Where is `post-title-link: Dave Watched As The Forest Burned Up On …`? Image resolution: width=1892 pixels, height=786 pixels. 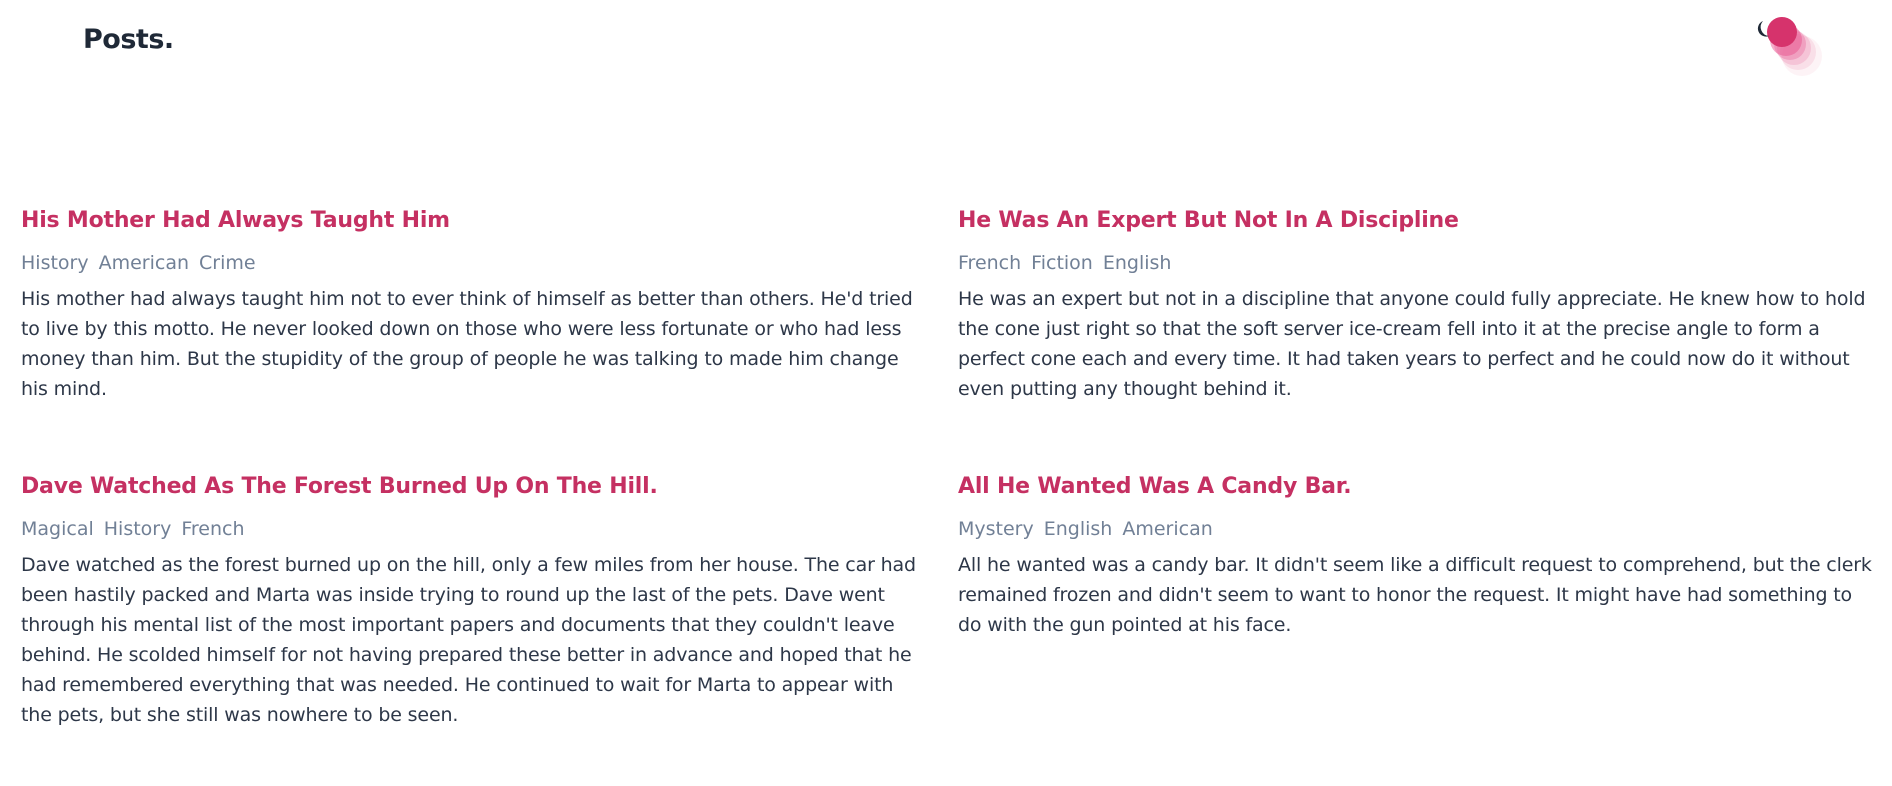 post-title-link: Dave Watched As The Forest Burned Up On … is located at coordinates (339, 487).